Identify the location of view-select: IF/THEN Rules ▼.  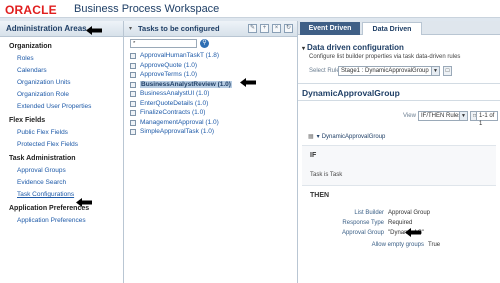
(443, 116).